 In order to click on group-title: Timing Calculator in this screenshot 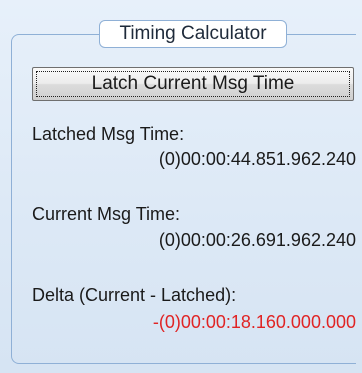, I will do `click(193, 34)`.